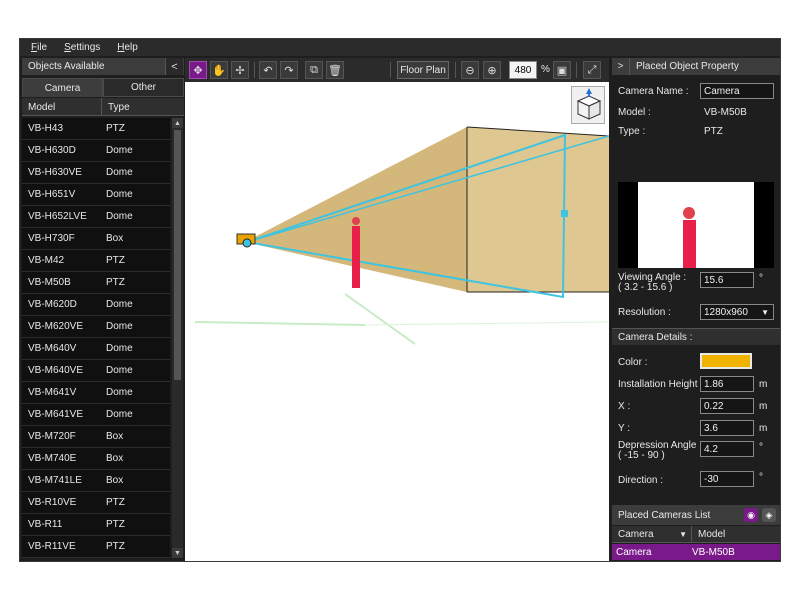 This screenshot has width=800, height=600. What do you see at coordinates (96, 437) in the screenshot?
I see `table-row: VB-M720F Box` at bounding box center [96, 437].